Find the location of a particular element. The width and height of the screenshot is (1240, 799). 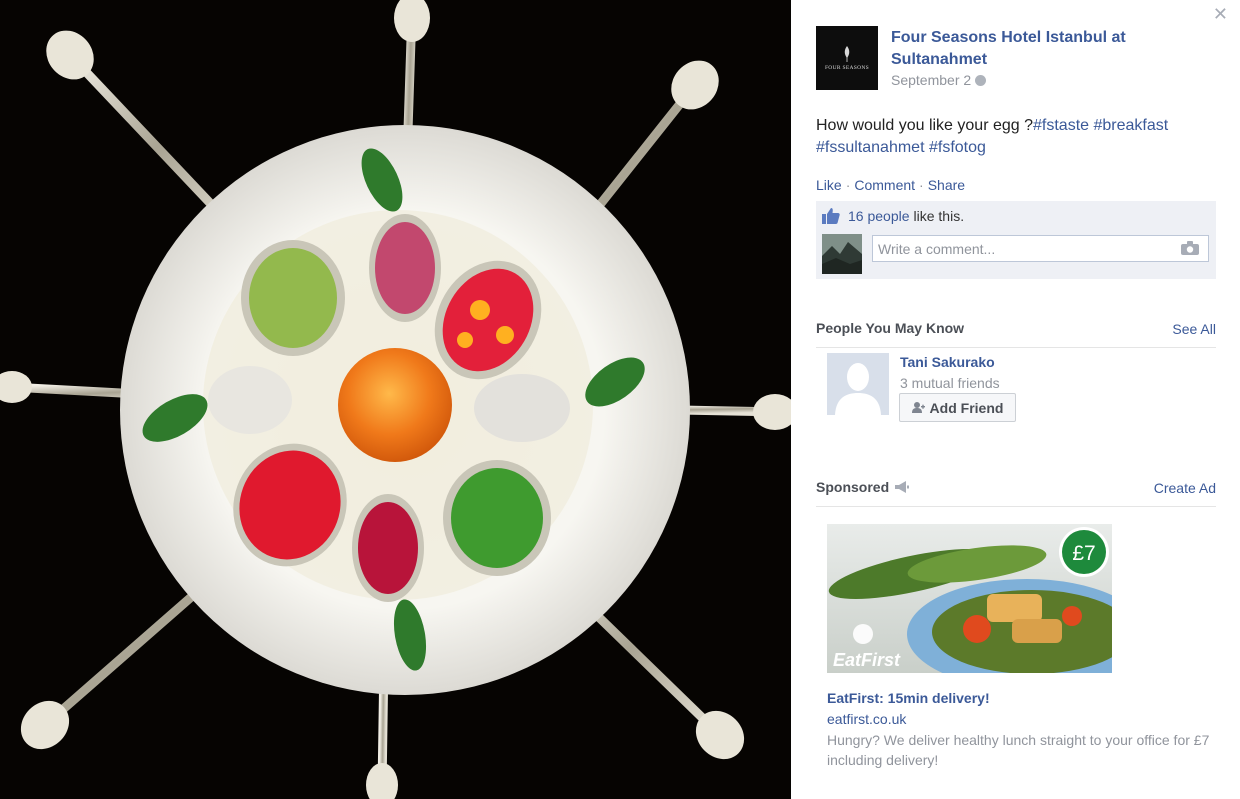

mutual-friends-link: 3 mutual friends is located at coordinates (950, 383).